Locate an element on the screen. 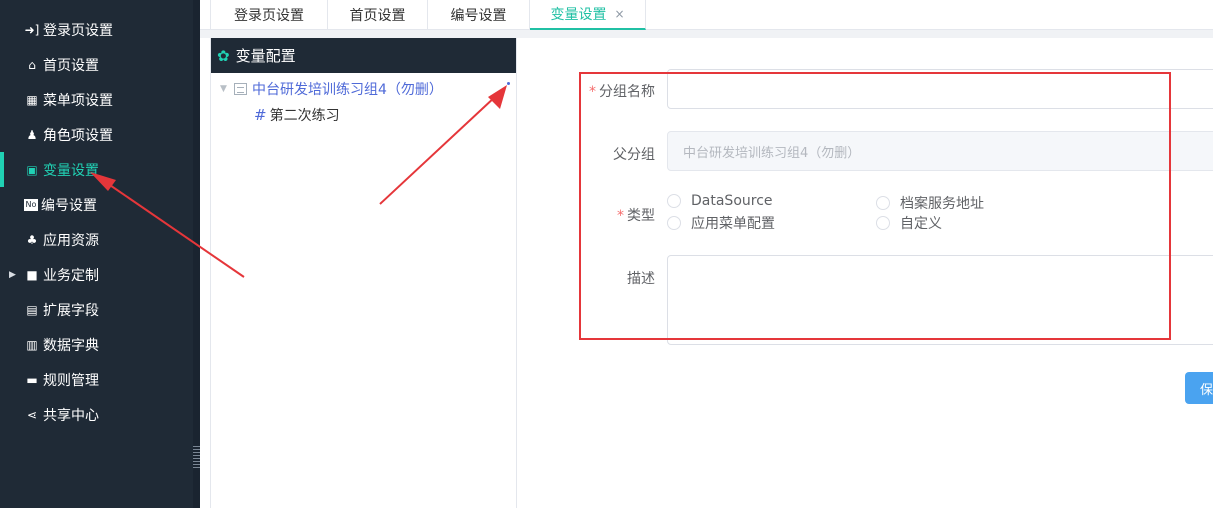 This screenshot has width=1213, height=508. radio-app-menu: 应用菜单配置 is located at coordinates (721, 223).